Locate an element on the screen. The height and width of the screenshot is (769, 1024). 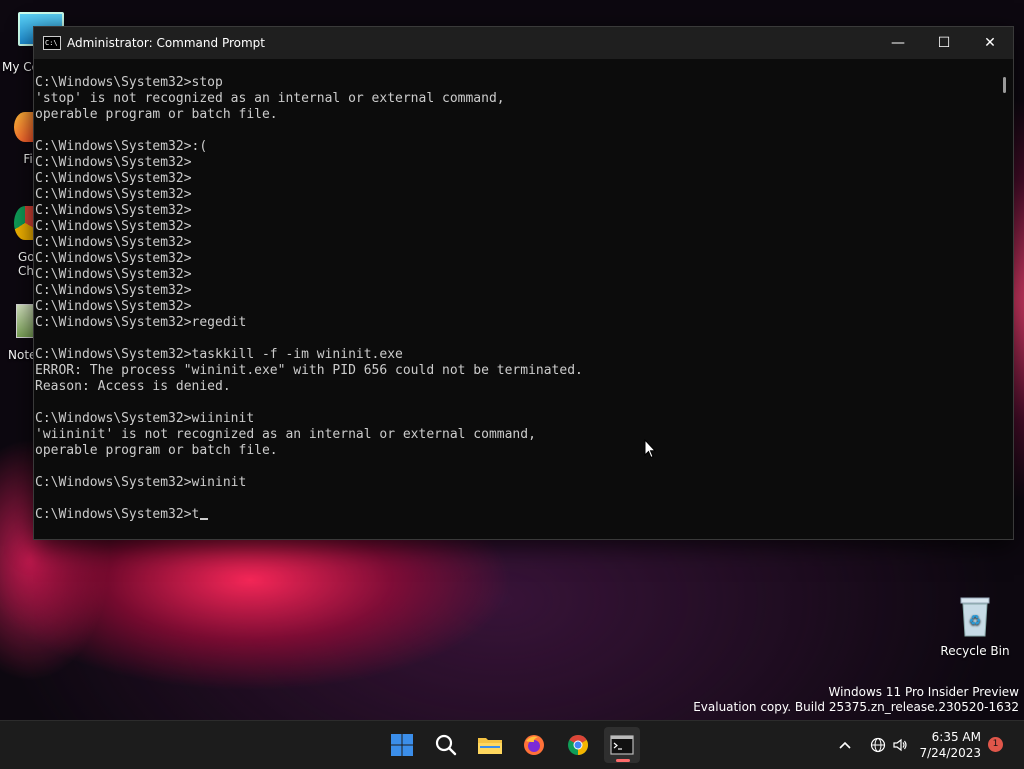
volume-button is located at coordinates (900, 745).